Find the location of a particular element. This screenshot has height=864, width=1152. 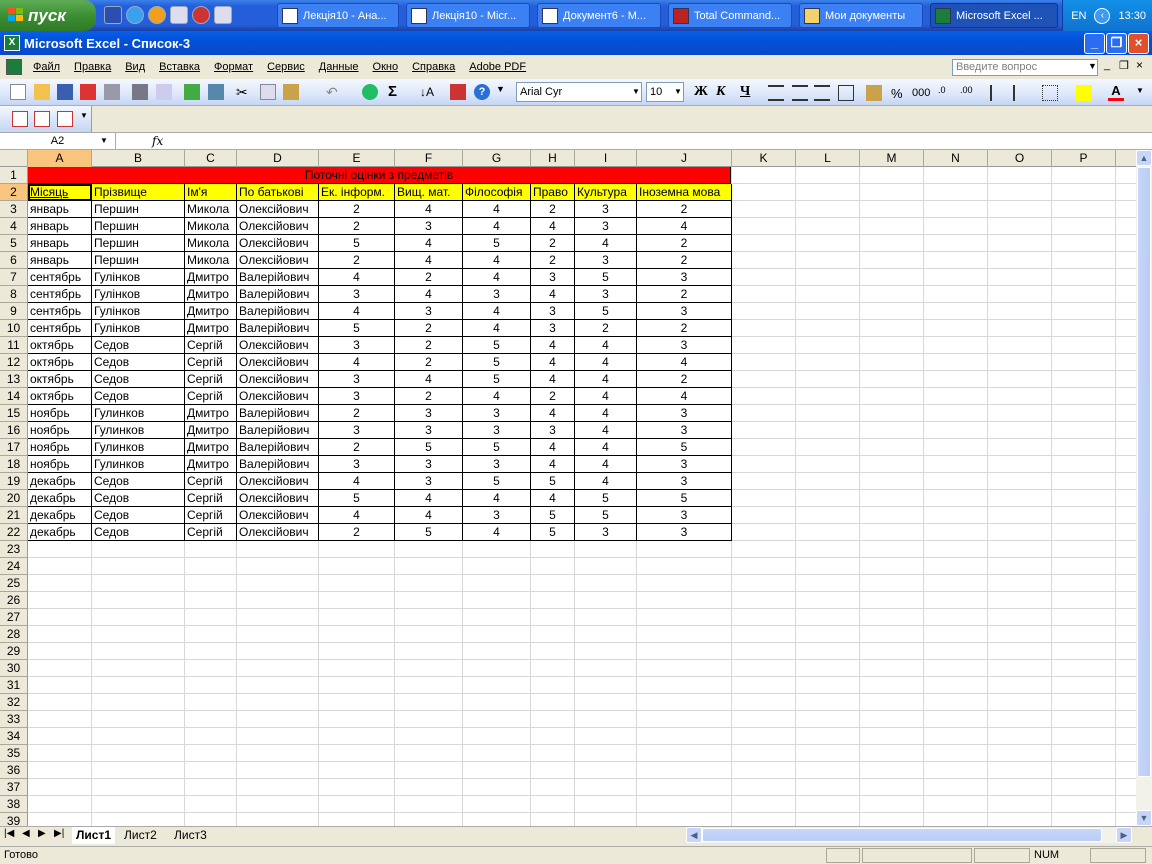

row-header-24: 24 is located at coordinates (14, 566).